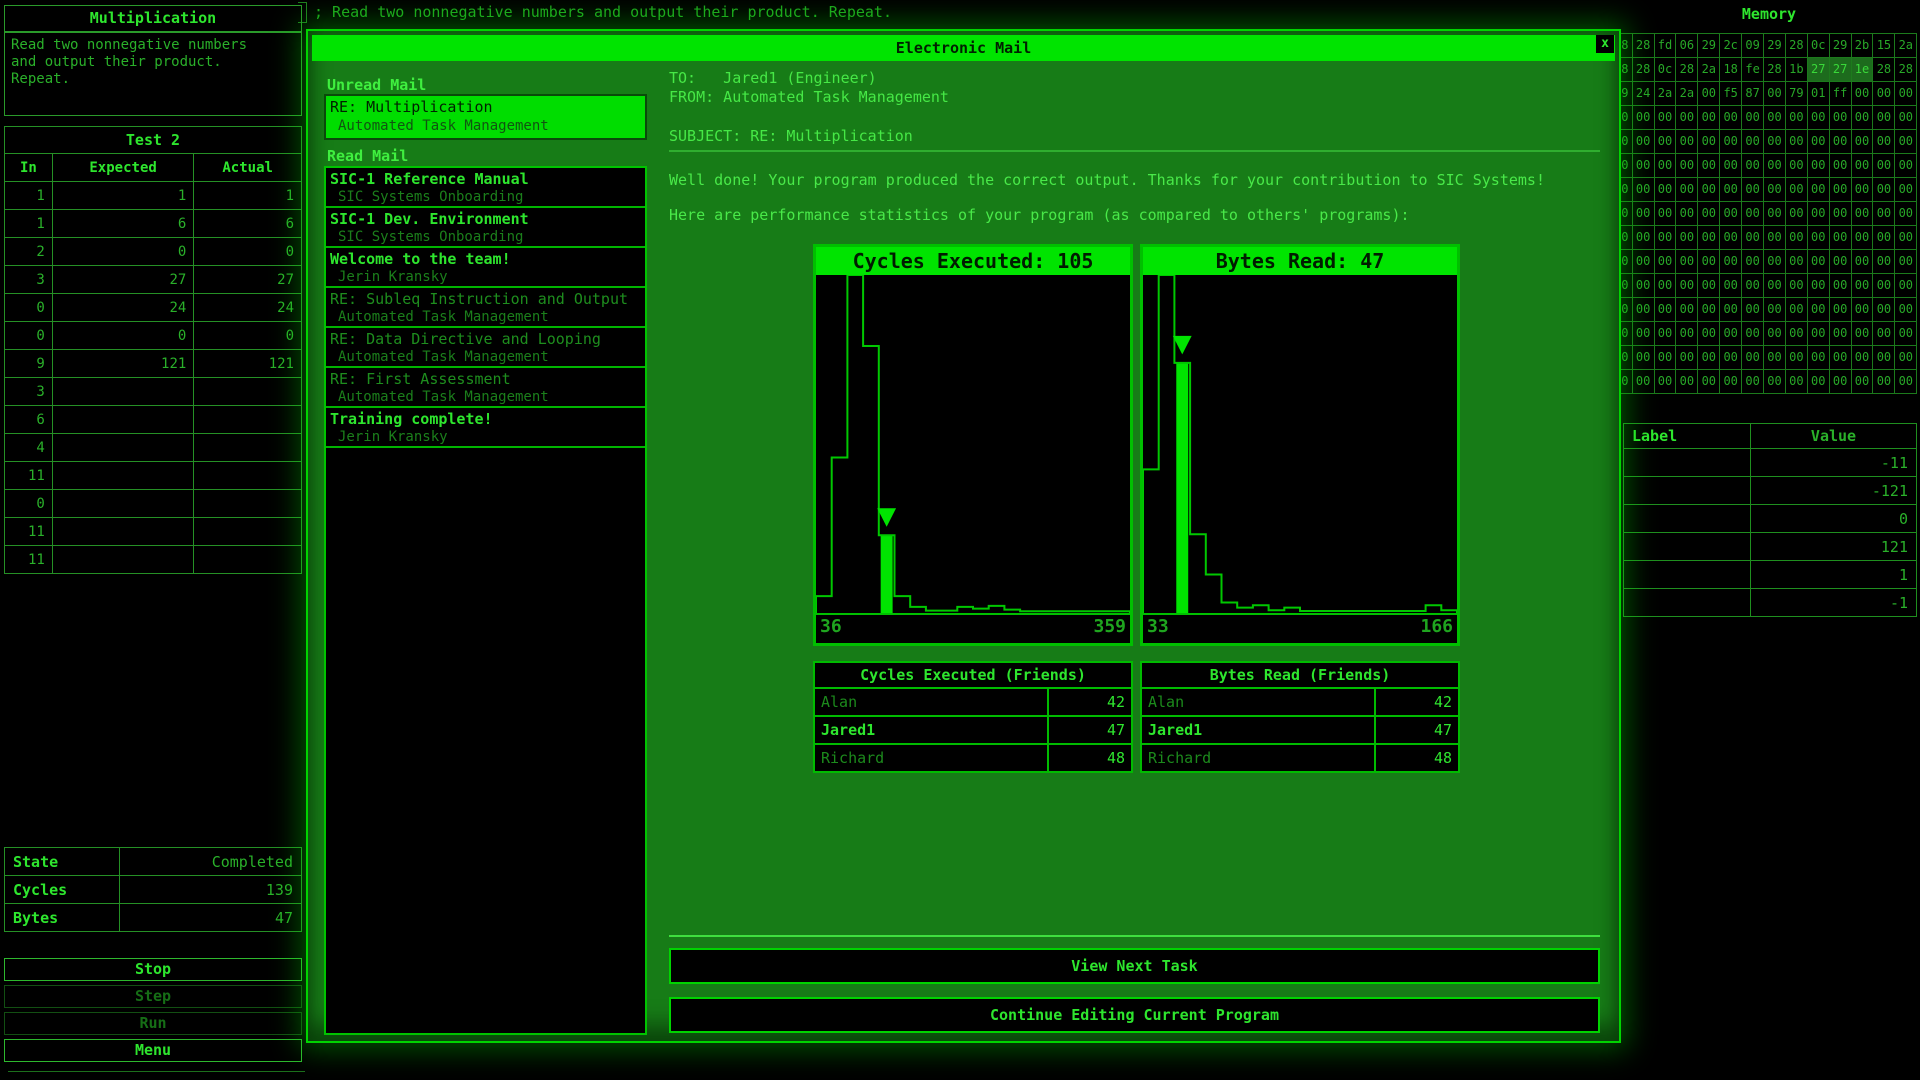 This screenshot has width=1920, height=1080. I want to click on status-label: Bytes, so click(62, 917).